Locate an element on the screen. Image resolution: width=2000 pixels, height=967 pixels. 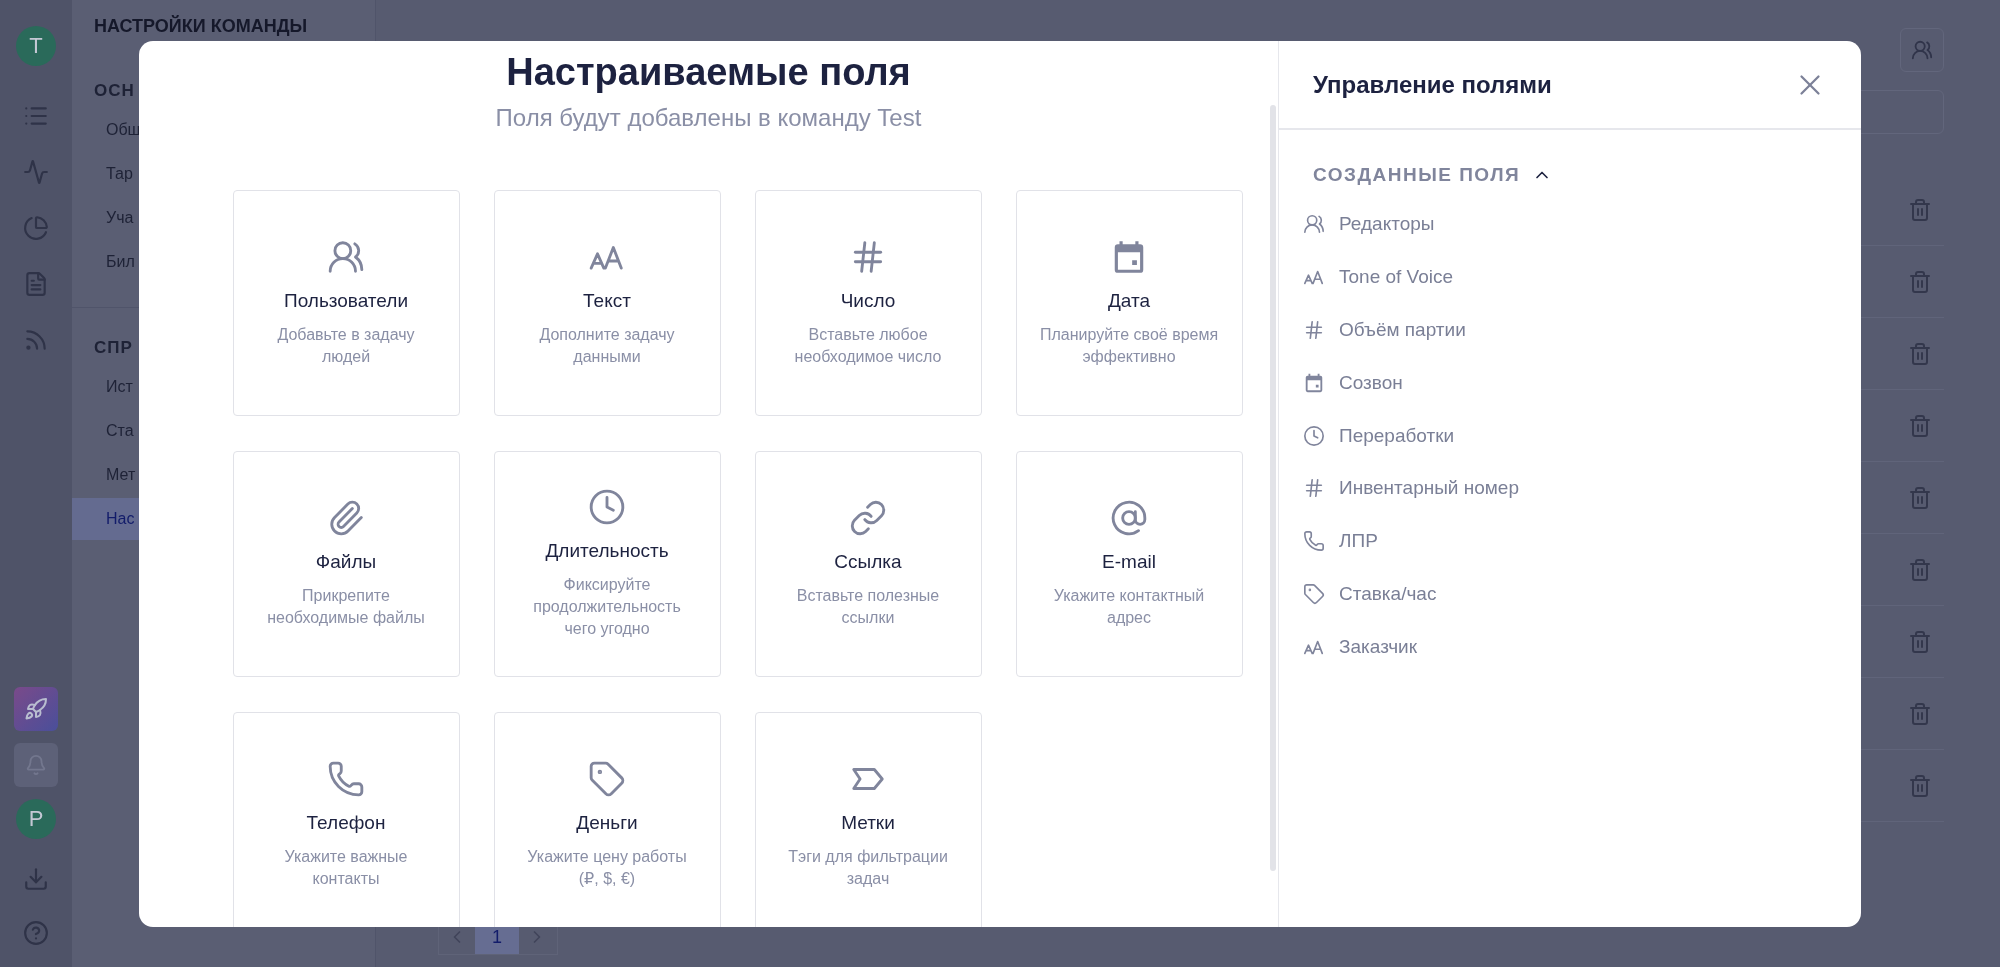
rss-icon is located at coordinates (36, 340).